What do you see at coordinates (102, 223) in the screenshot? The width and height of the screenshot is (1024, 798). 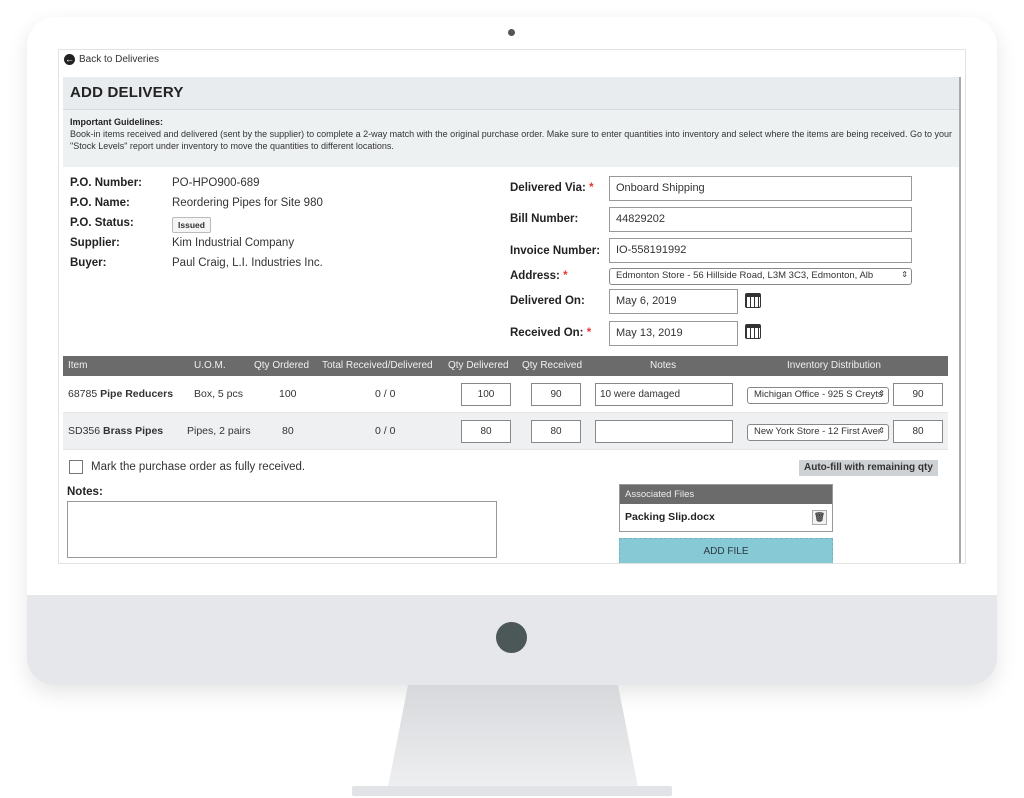 I see `po-status-label: P.O. Status:` at bounding box center [102, 223].